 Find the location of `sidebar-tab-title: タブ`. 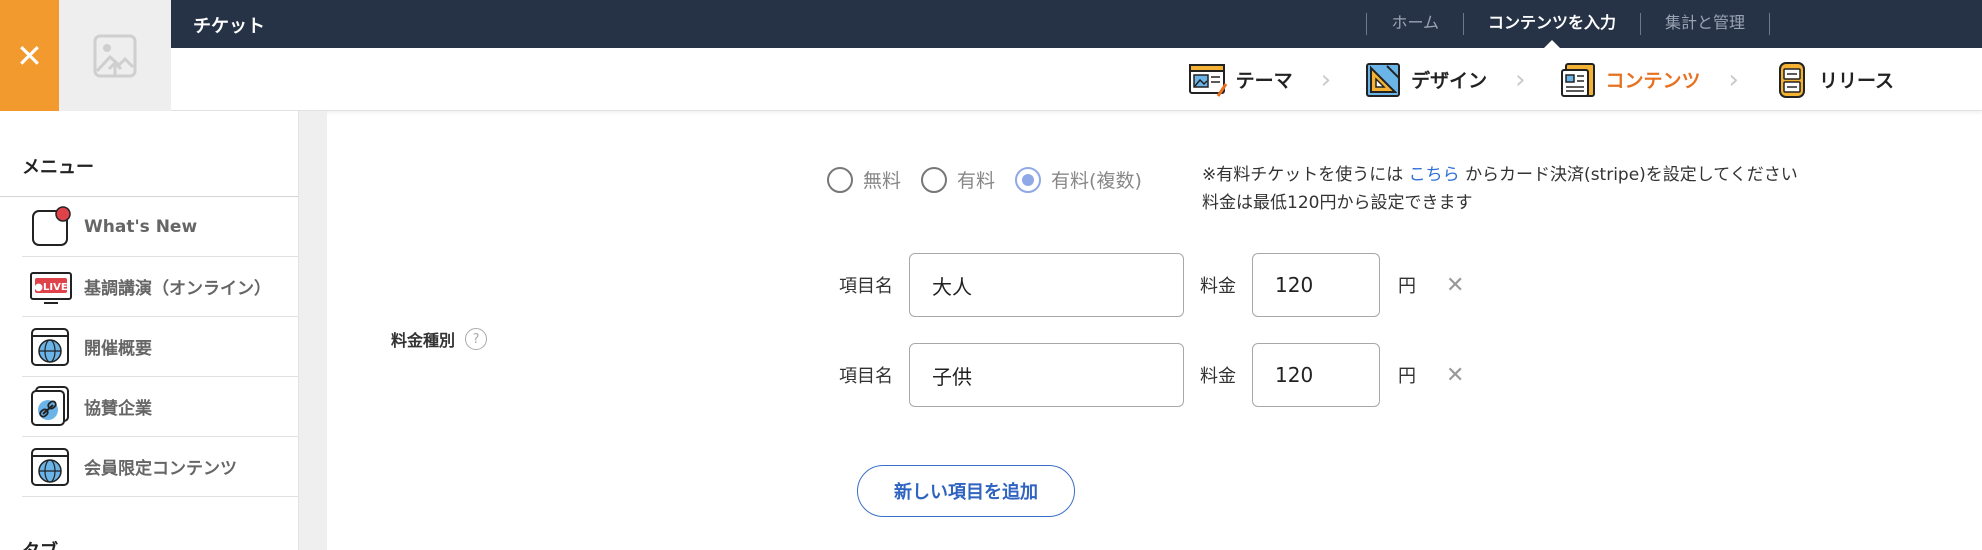

sidebar-tab-title: タブ is located at coordinates (40, 543).